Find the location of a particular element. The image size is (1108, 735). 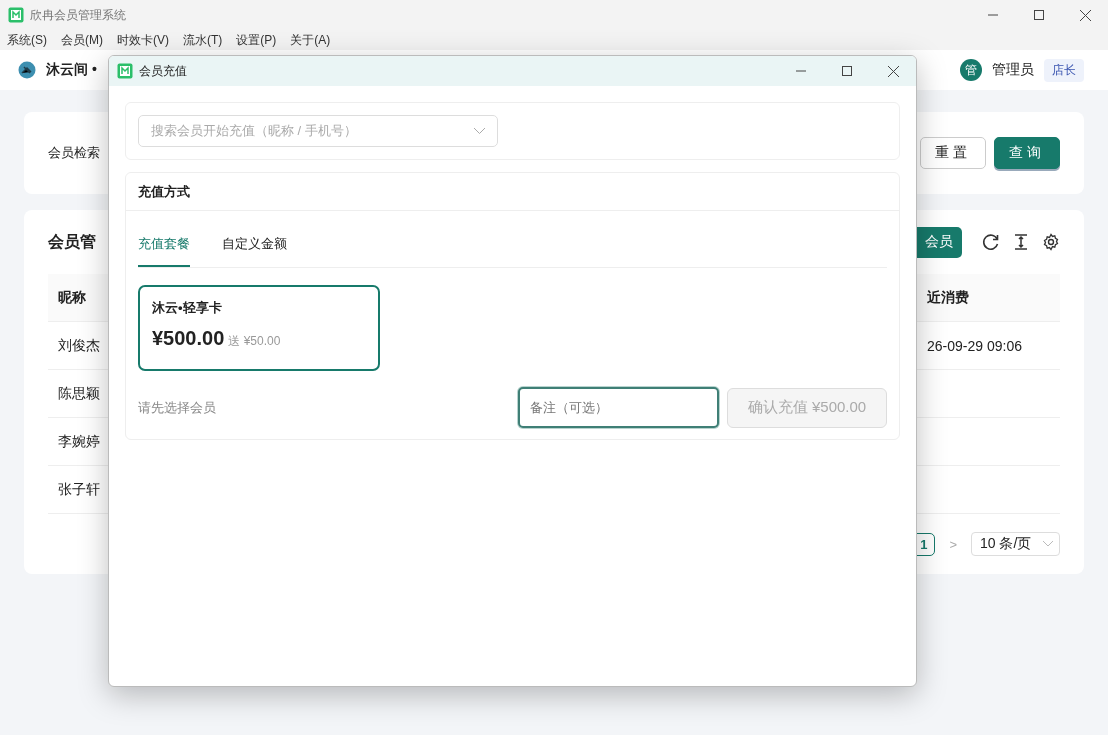

section-title: 充值方式 is located at coordinates (164, 191).